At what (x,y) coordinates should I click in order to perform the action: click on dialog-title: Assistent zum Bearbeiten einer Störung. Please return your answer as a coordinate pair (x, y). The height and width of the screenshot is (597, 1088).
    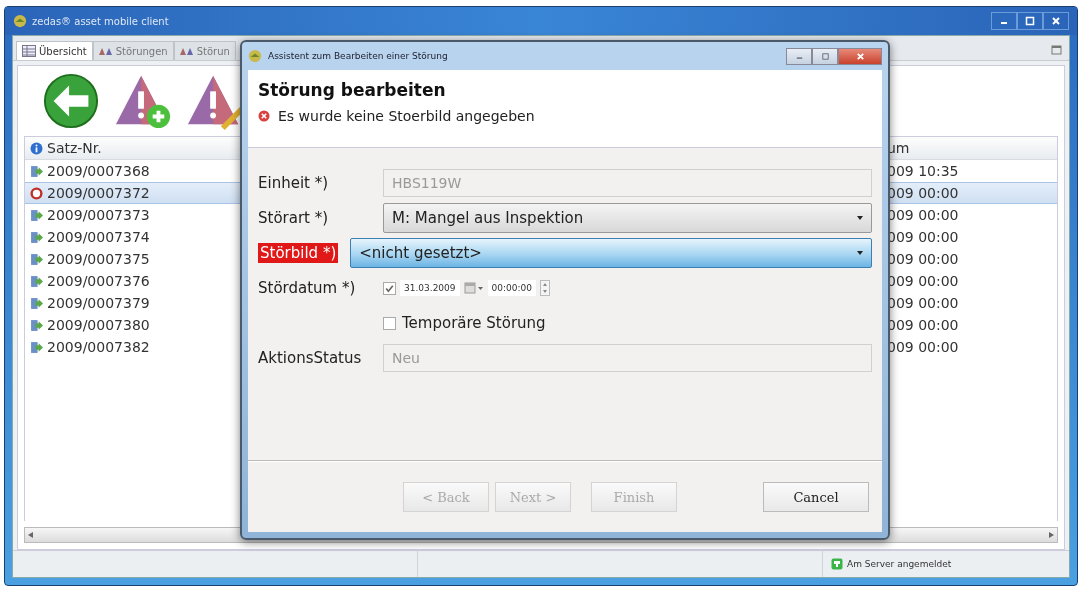
    Looking at the image, I should click on (358, 56).